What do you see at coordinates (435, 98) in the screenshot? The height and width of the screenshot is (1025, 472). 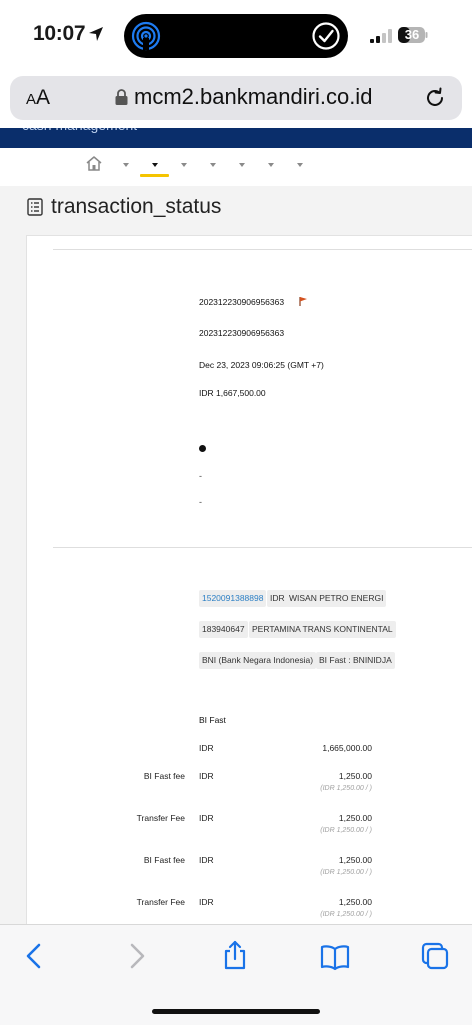 I see `reload-icon` at bounding box center [435, 98].